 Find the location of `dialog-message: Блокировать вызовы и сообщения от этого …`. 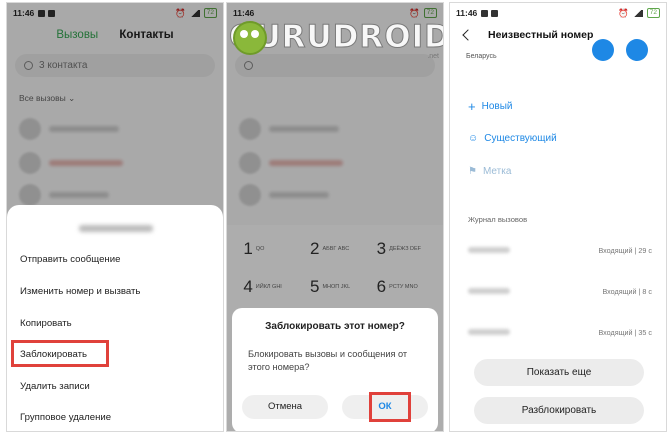

dialog-message: Блокировать вызовы и сообщения от этого … is located at coordinates (328, 360).